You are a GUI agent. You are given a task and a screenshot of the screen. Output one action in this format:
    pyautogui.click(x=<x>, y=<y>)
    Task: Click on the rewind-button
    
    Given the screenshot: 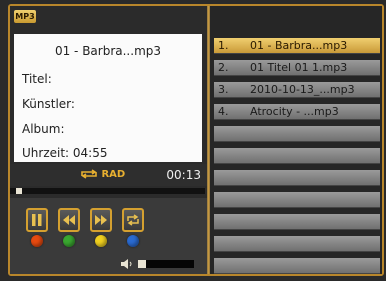 What is the action you would take?
    pyautogui.click(x=69, y=220)
    